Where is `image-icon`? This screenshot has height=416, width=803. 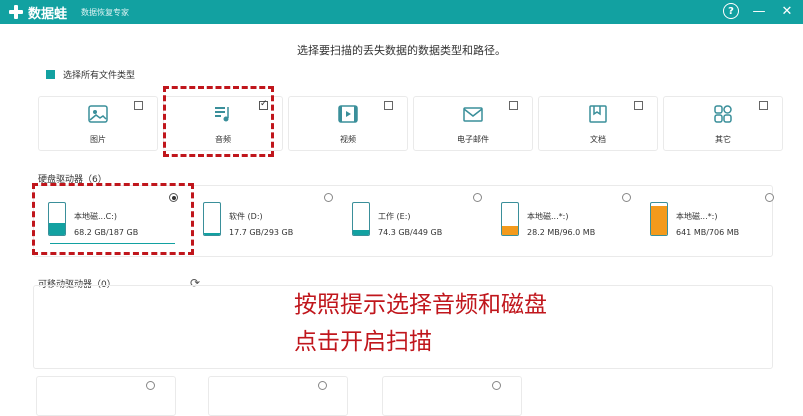
image-icon is located at coordinates (98, 114).